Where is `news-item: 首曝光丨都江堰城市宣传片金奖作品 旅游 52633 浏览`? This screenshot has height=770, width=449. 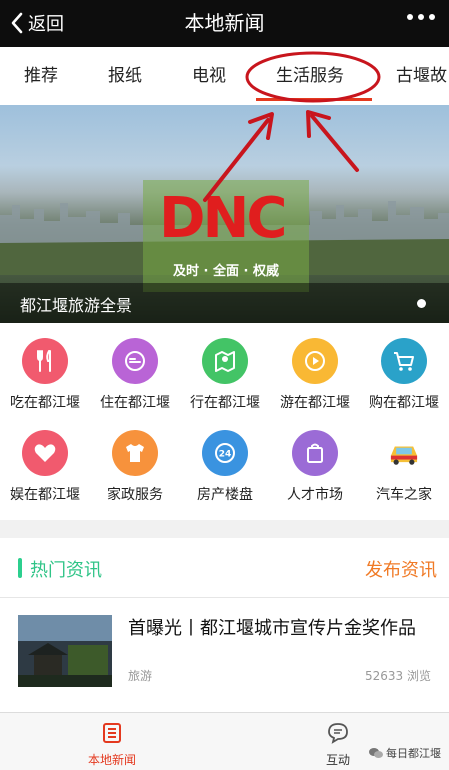
news-item: 首曝光丨都江堰城市宣传片金奖作品 旅游 52633 浏览 is located at coordinates (224, 655).